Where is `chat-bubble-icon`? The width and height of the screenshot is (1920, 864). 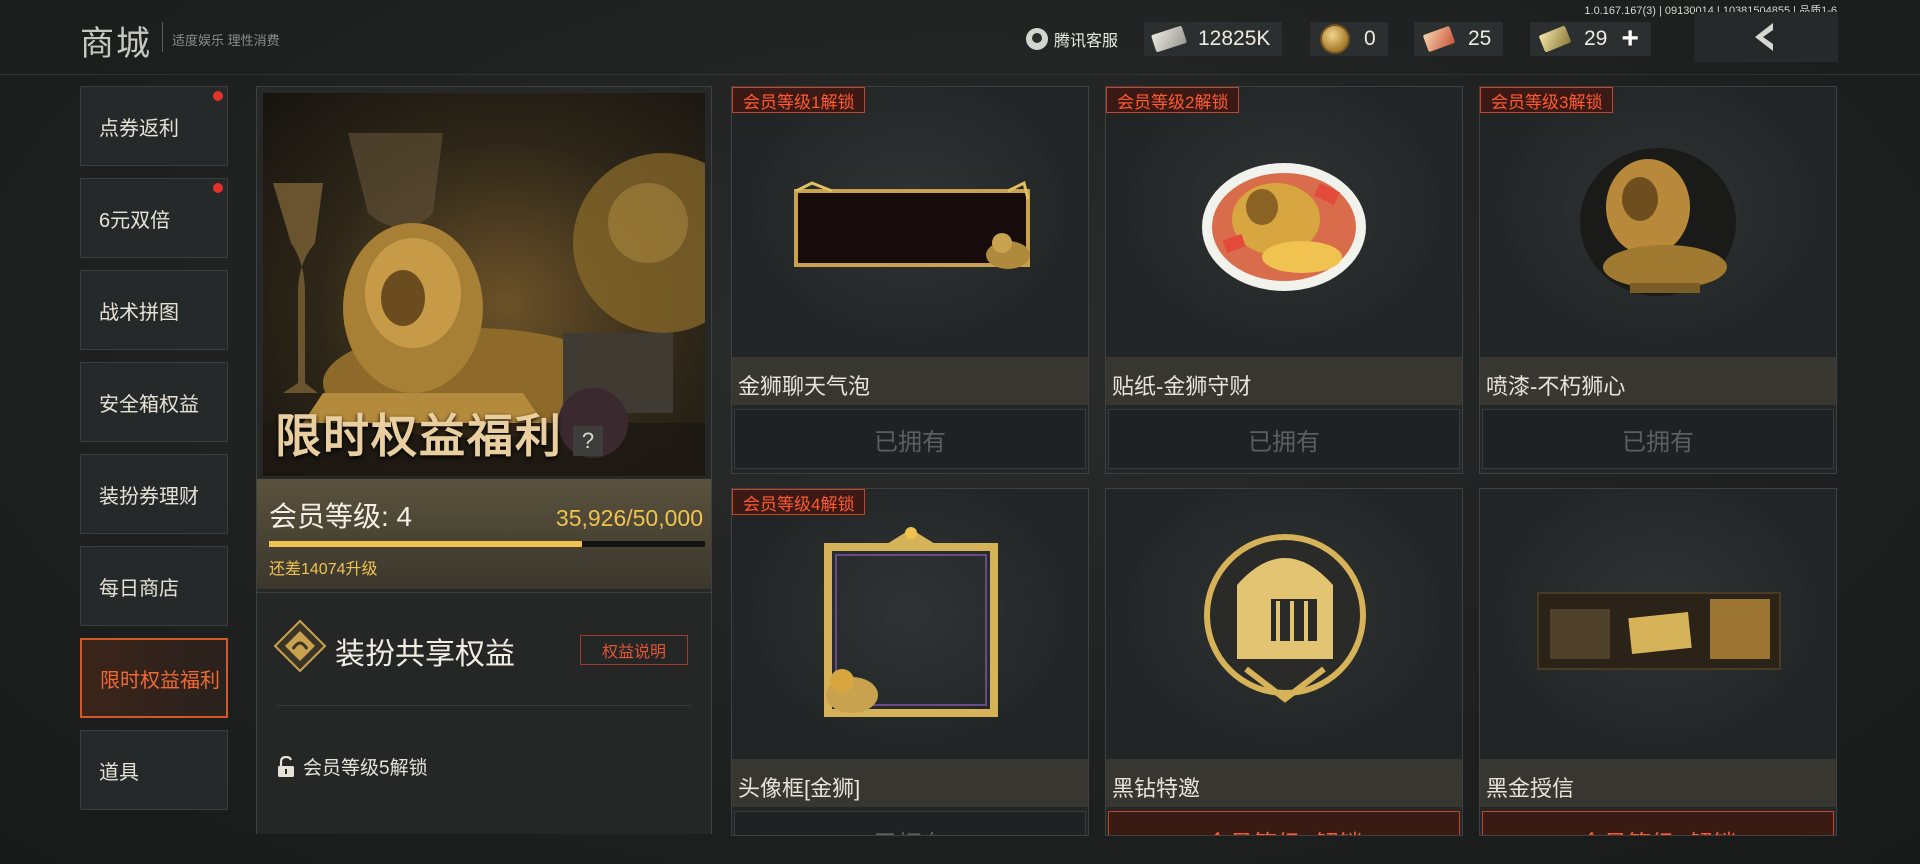 chat-bubble-icon is located at coordinates (912, 224).